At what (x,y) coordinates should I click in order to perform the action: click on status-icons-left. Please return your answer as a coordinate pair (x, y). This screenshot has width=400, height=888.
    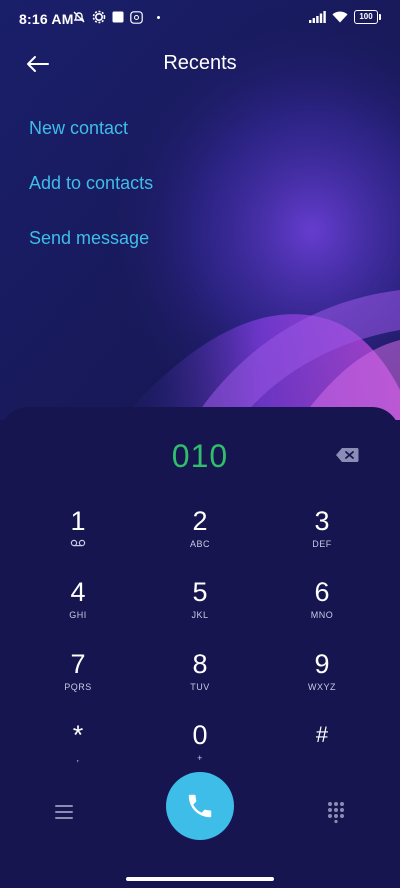
    Looking at the image, I should click on (116, 17).